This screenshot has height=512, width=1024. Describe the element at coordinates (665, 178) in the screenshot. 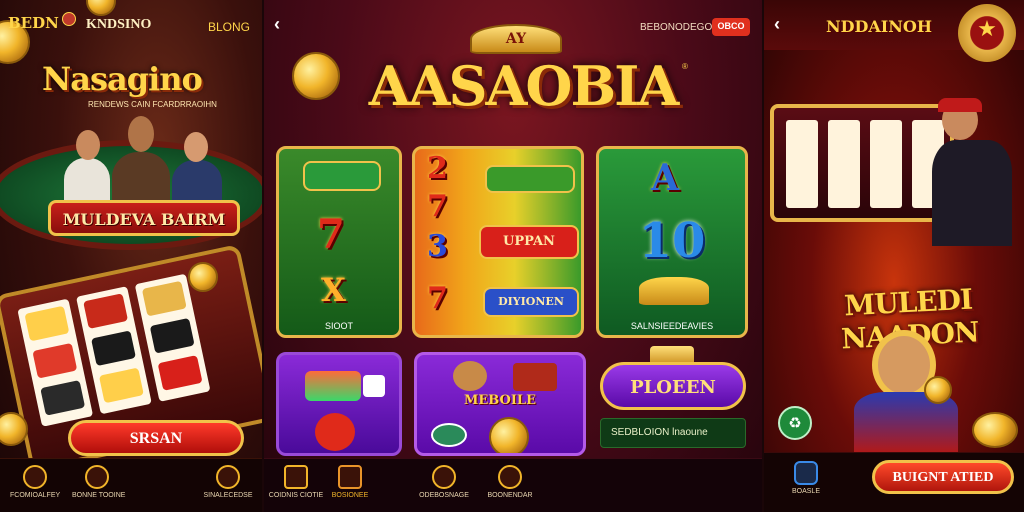

I see `letter-a-icon: A` at that location.